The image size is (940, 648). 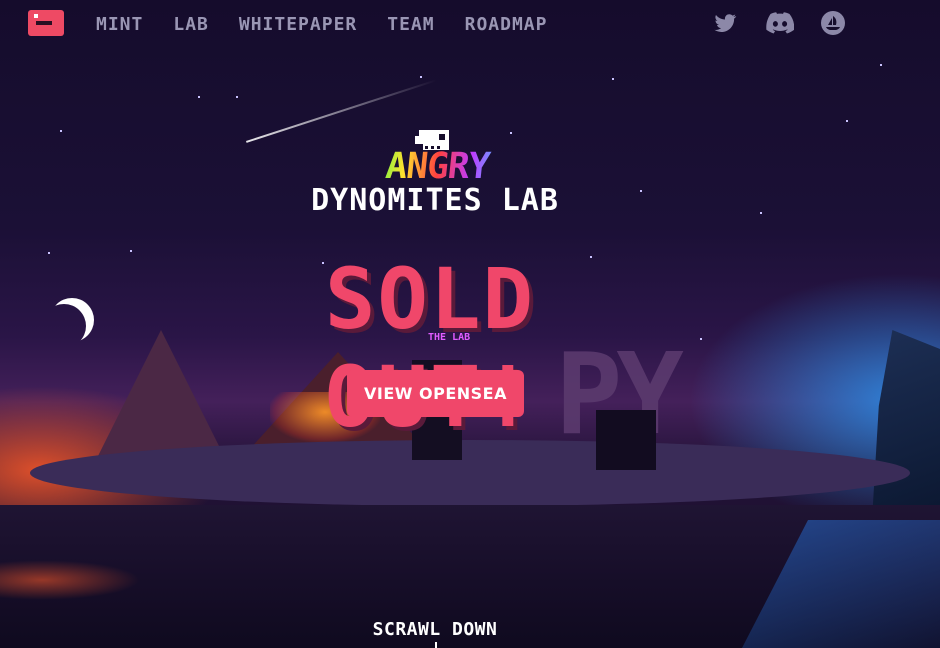 What do you see at coordinates (435, 393) in the screenshot?
I see `view-opensea-button: VIEW OPENSEA` at bounding box center [435, 393].